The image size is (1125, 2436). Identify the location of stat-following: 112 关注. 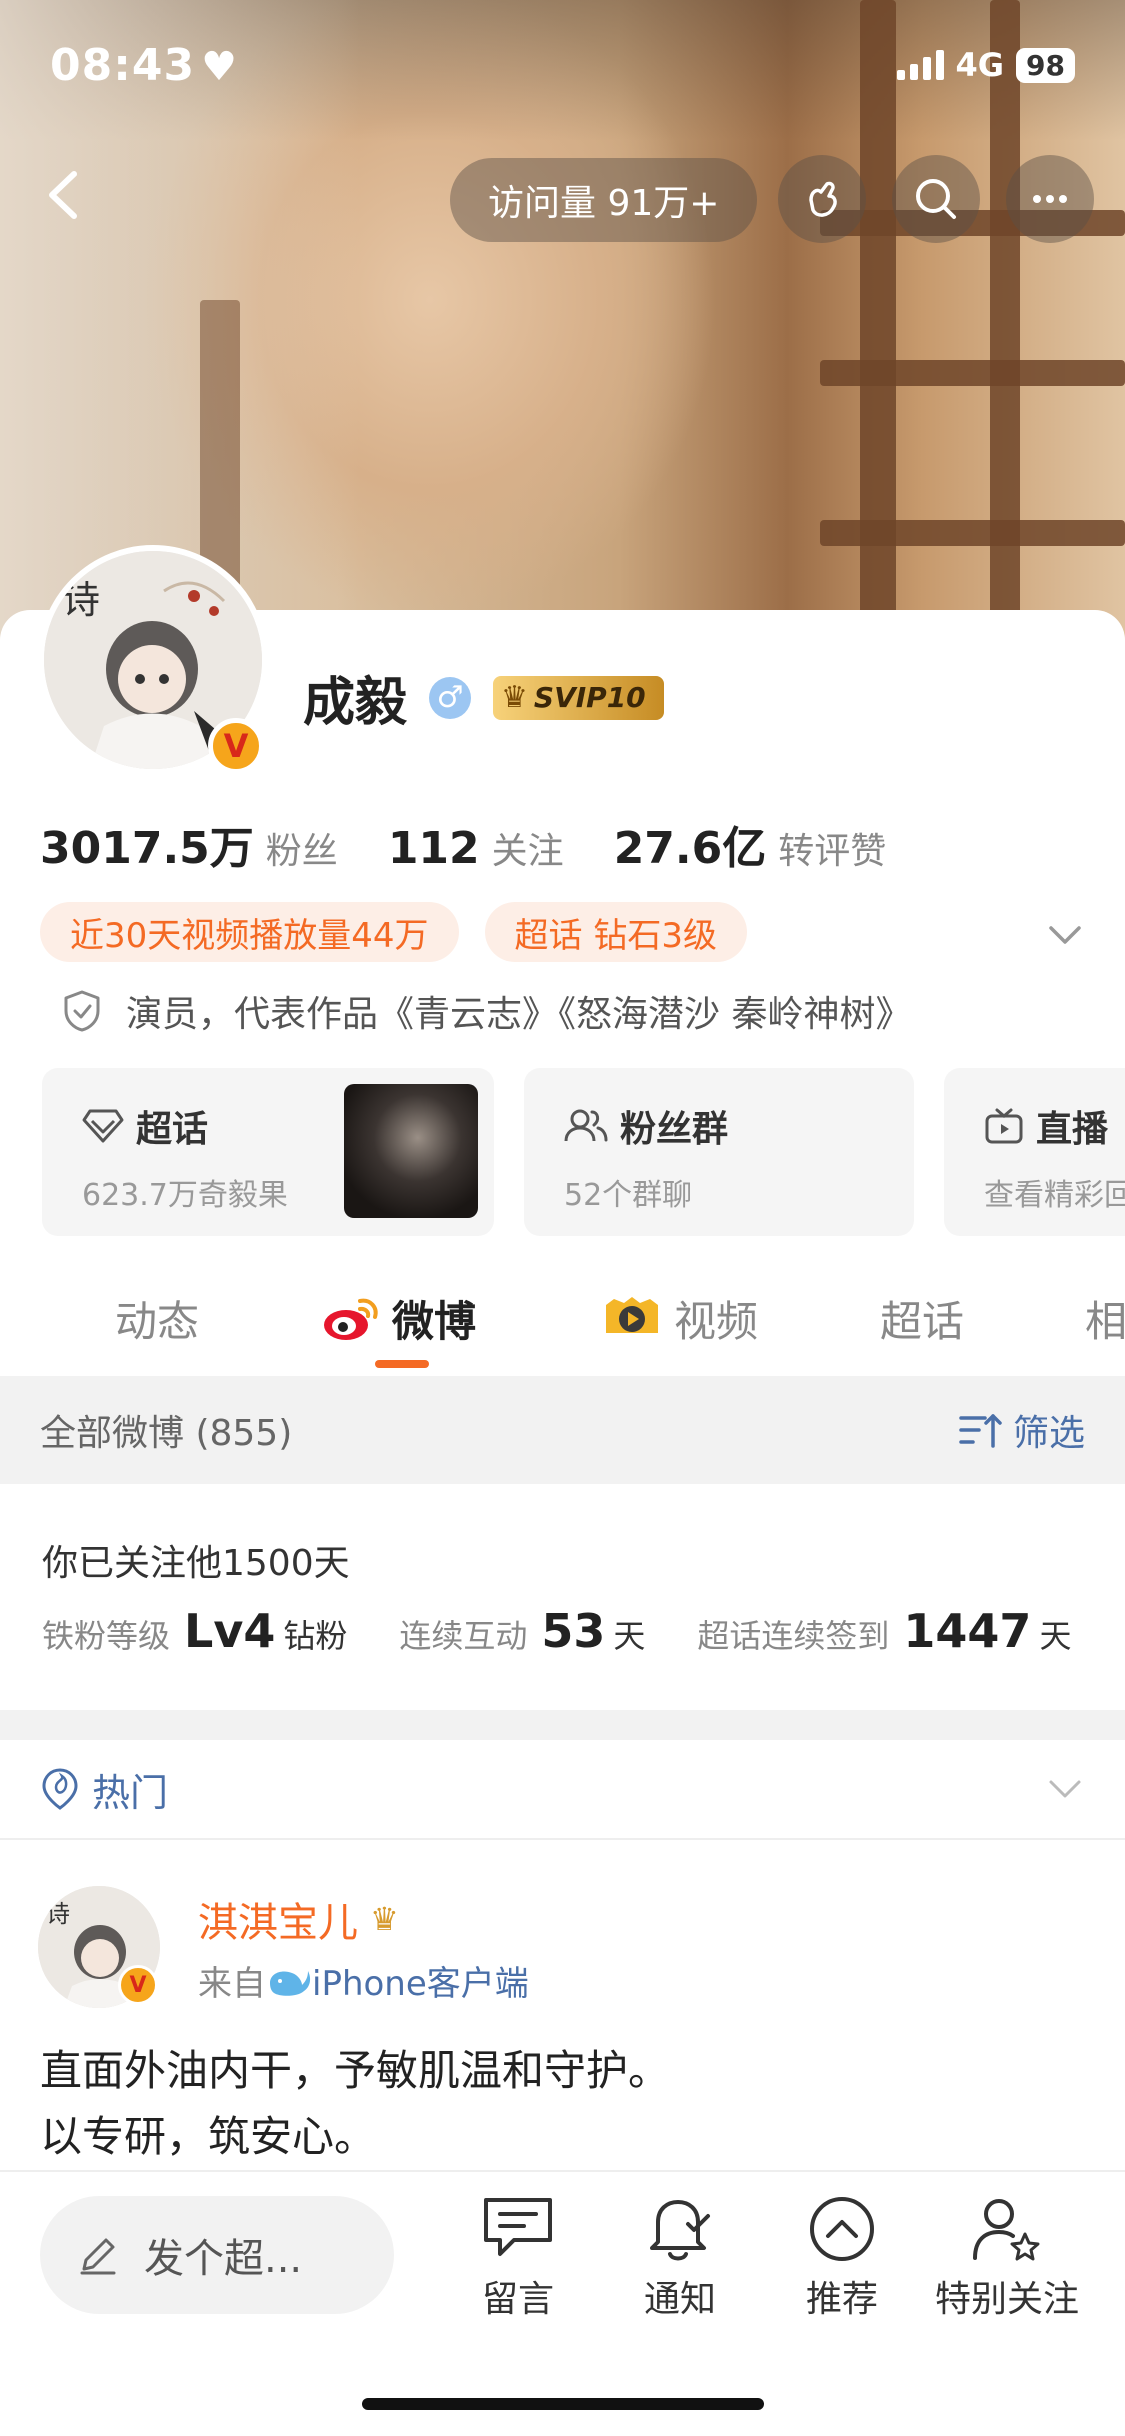
(476, 848).